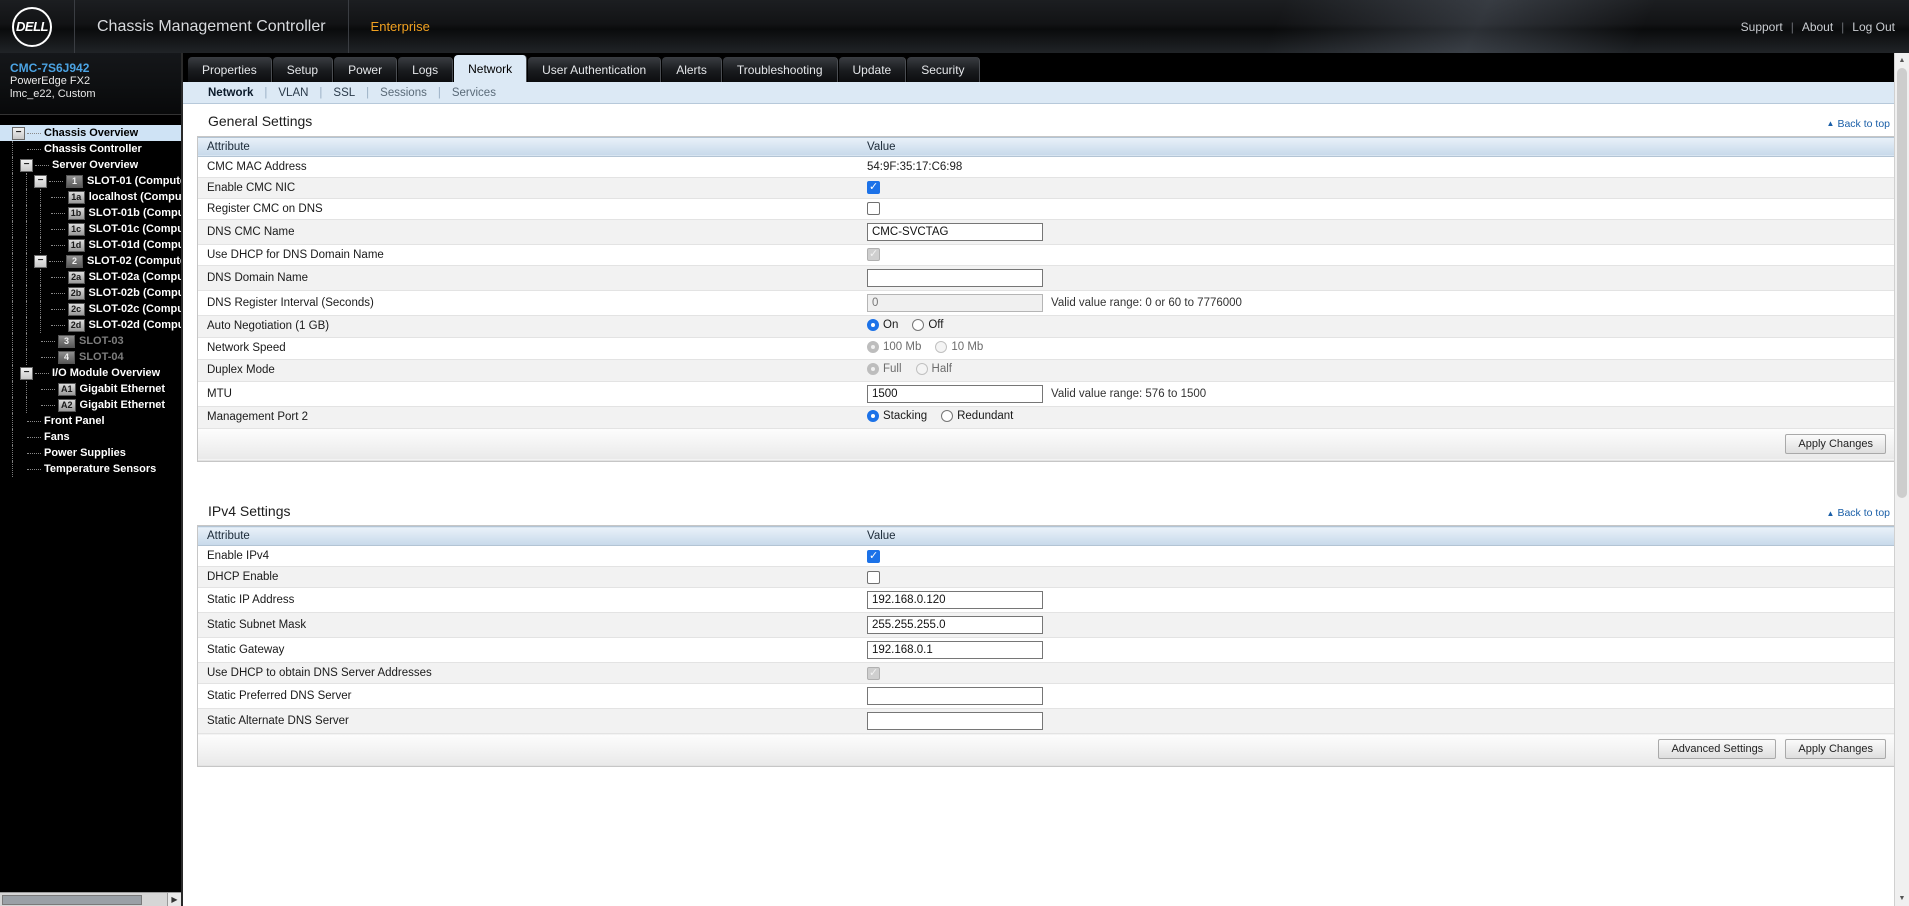 The width and height of the screenshot is (1909, 906). Describe the element at coordinates (914, 368) in the screenshot. I see `duplex-mode-radio-group: Full Half` at that location.